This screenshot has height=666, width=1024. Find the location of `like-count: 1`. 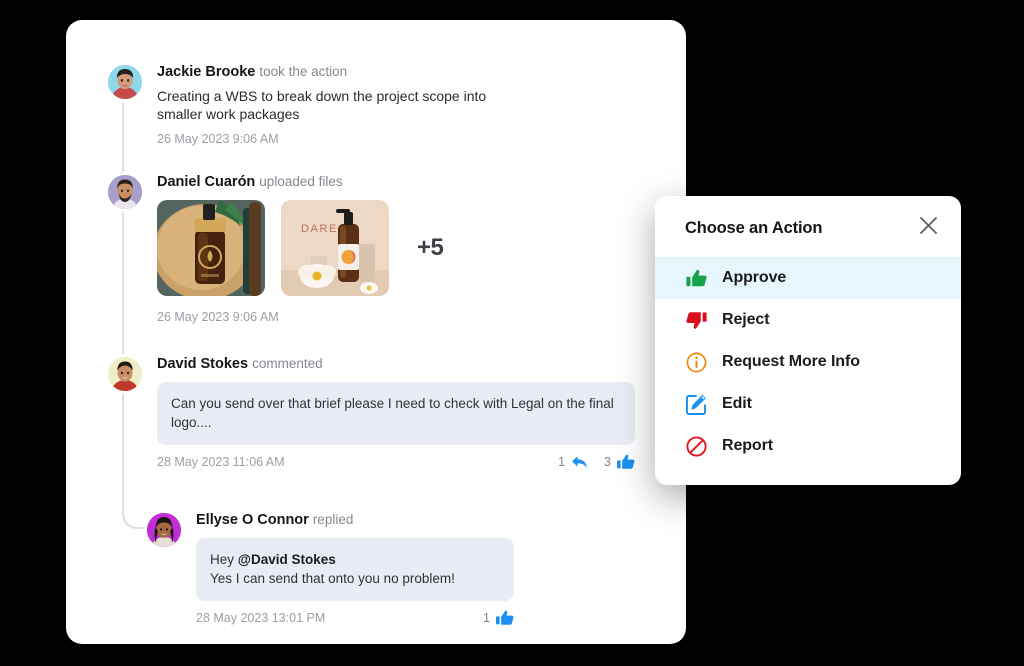

like-count: 1 is located at coordinates (486, 618).